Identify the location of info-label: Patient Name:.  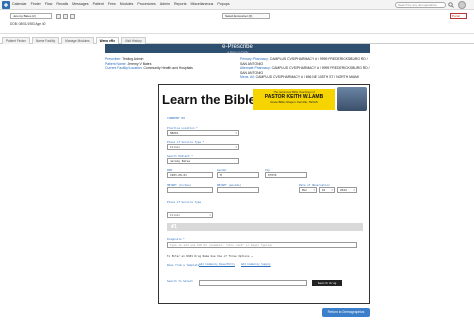
(116, 63).